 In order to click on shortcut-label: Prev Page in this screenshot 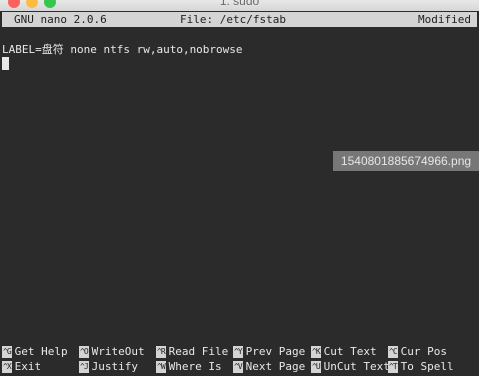, I will do `click(275, 351)`.